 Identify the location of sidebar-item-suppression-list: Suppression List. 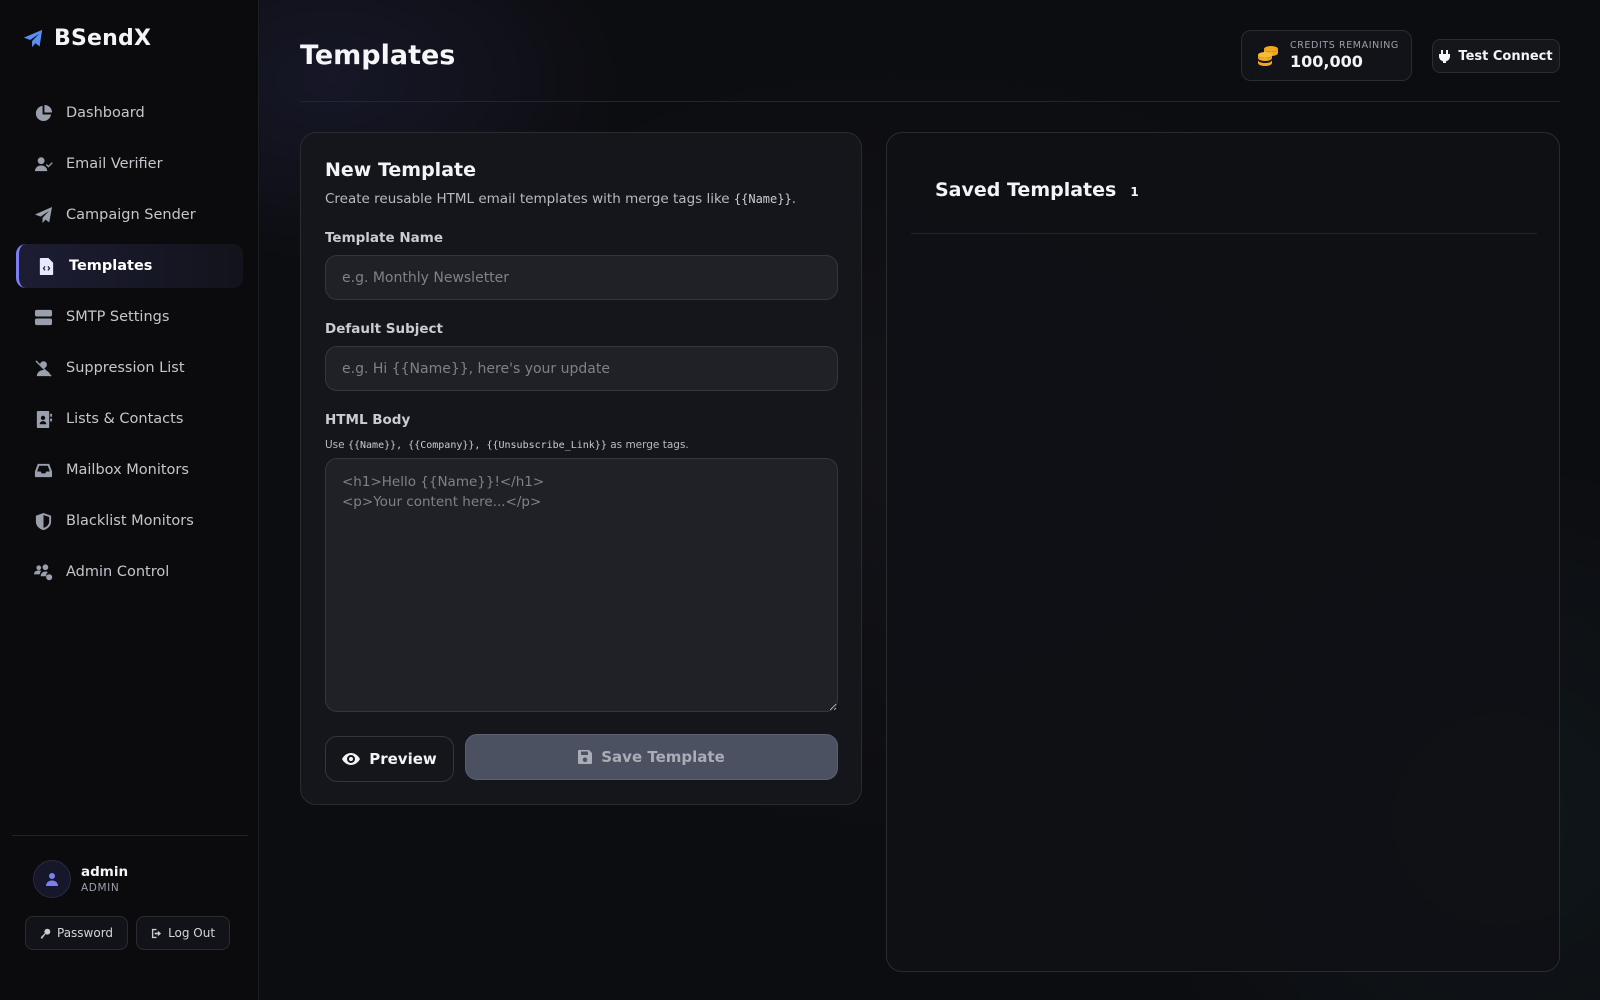
(129, 368).